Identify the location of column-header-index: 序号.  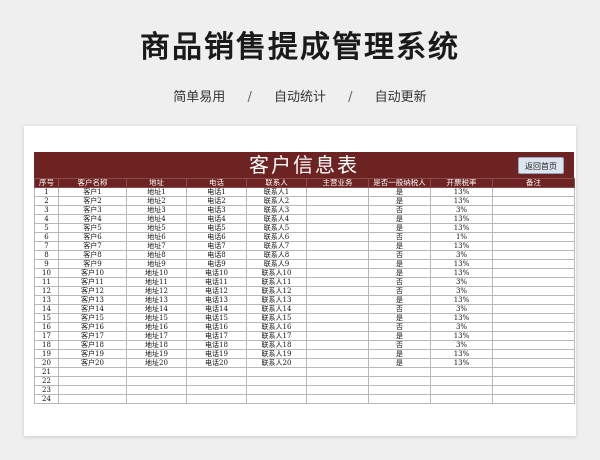
(46, 183).